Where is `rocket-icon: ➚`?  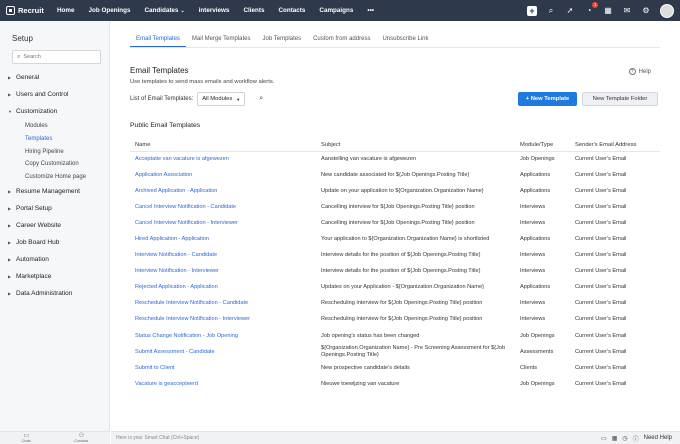
rocket-icon: ➚ is located at coordinates (570, 11).